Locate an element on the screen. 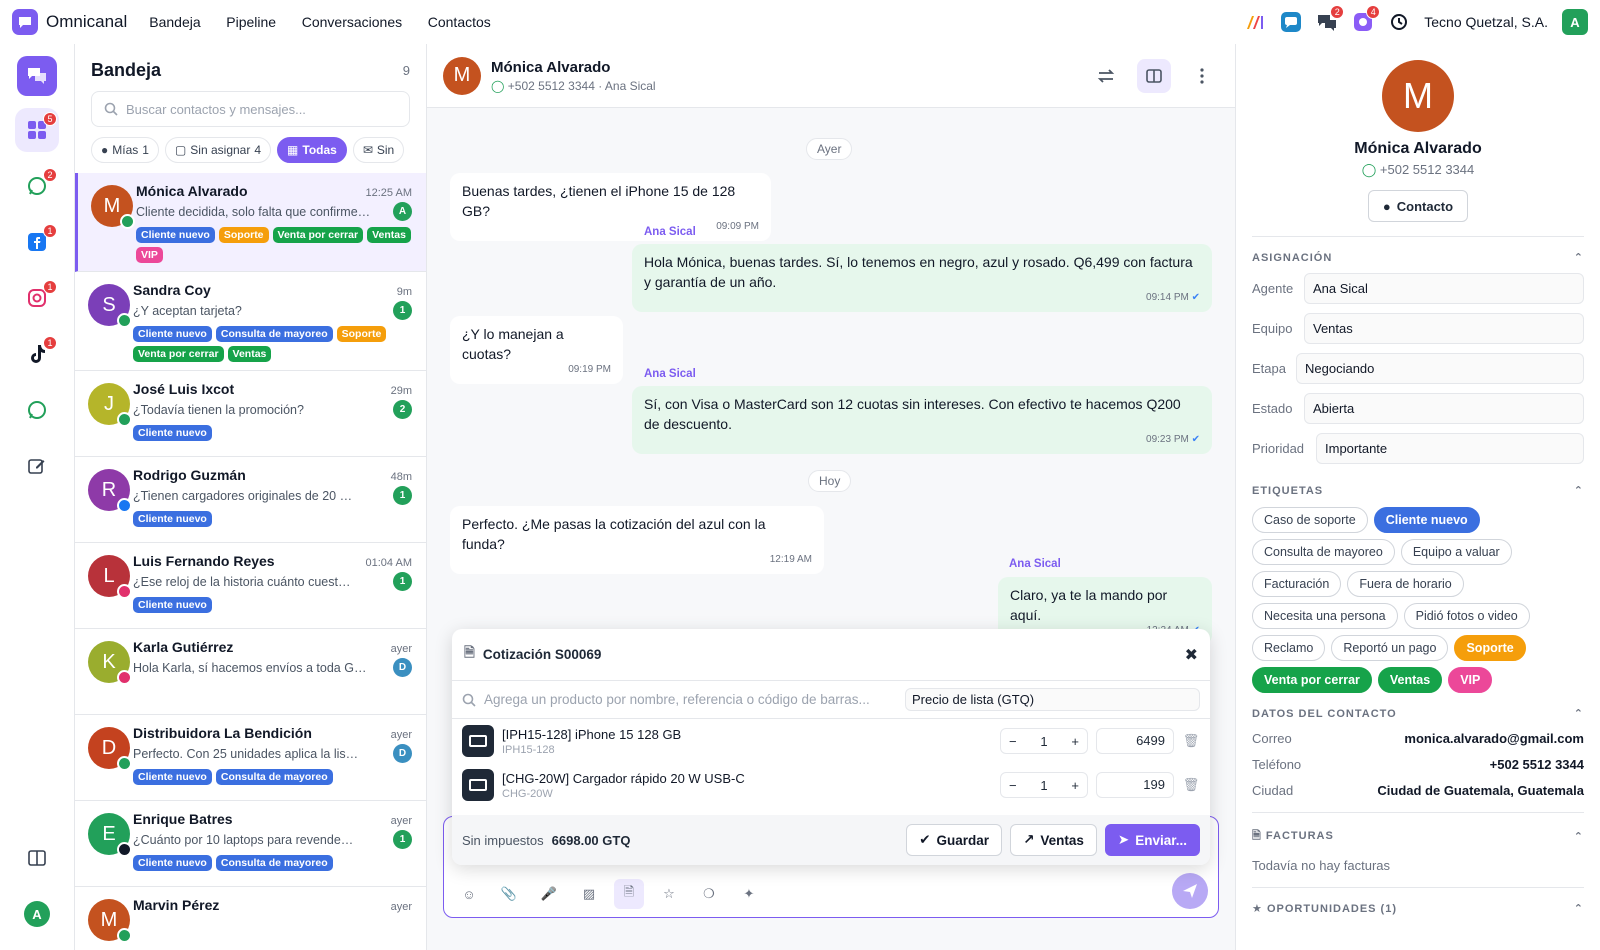  nav-bandeja: Bandeja is located at coordinates (174, 22).